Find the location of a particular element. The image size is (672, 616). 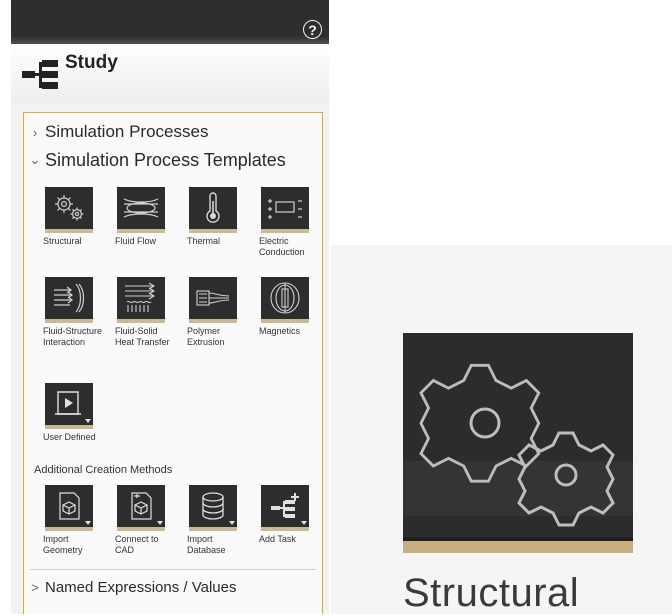

fluid-structure-icon is located at coordinates (69, 298).